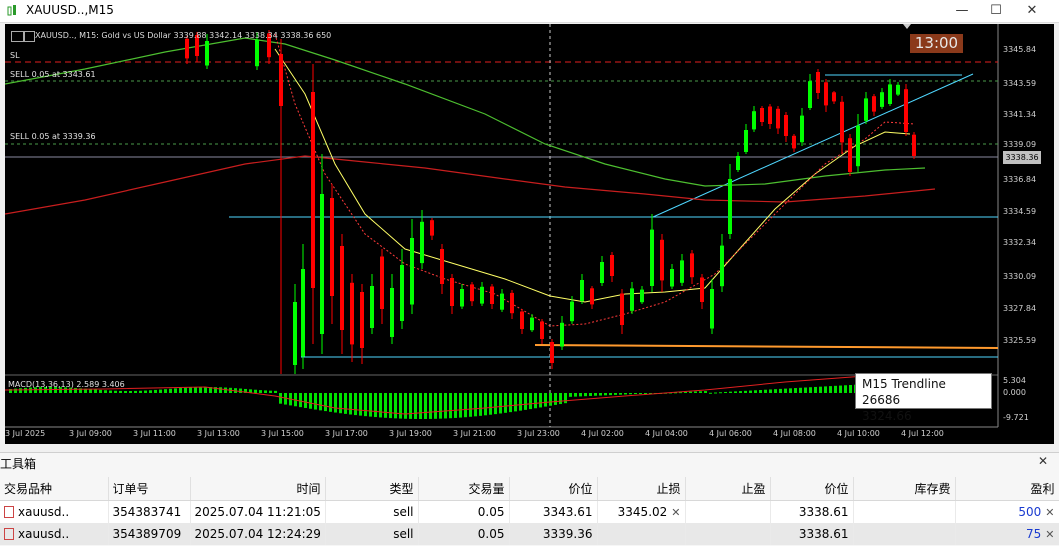  What do you see at coordinates (641, 534) in the screenshot?
I see `sl-cell` at bounding box center [641, 534].